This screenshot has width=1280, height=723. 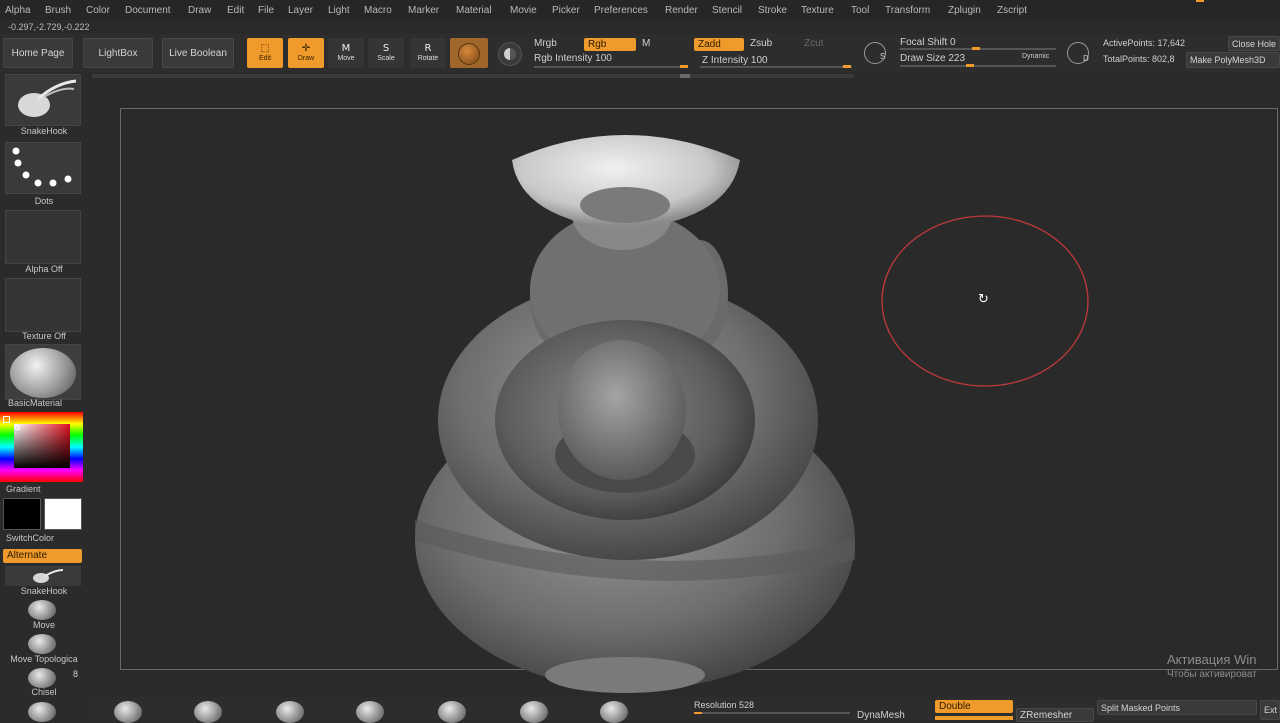 What do you see at coordinates (1200, 1) in the screenshot?
I see `menu-indicator` at bounding box center [1200, 1].